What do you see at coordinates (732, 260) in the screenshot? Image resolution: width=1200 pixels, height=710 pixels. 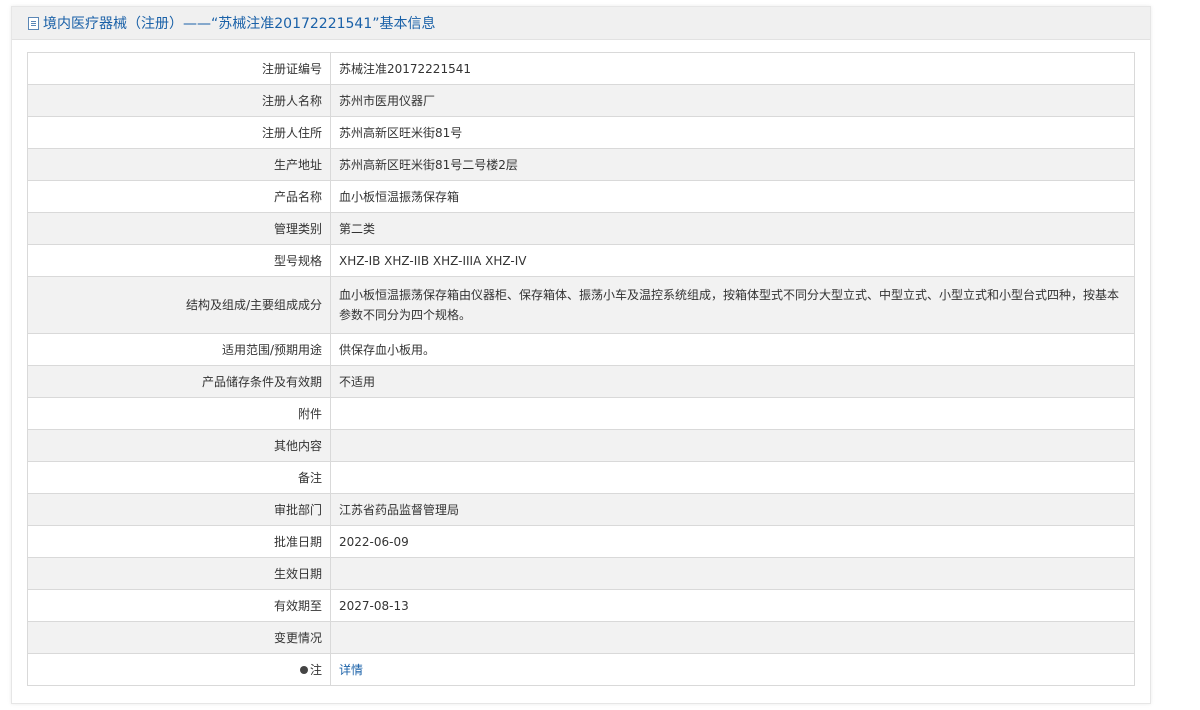 I see `row-value: XHZ-IB XHZ-IIB XHZ-IIIA XHZ-IV` at bounding box center [732, 260].